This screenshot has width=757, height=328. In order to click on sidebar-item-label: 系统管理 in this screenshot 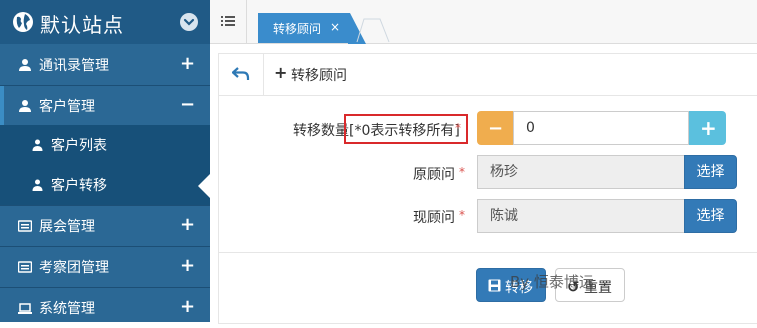, I will do `click(67, 309)`.